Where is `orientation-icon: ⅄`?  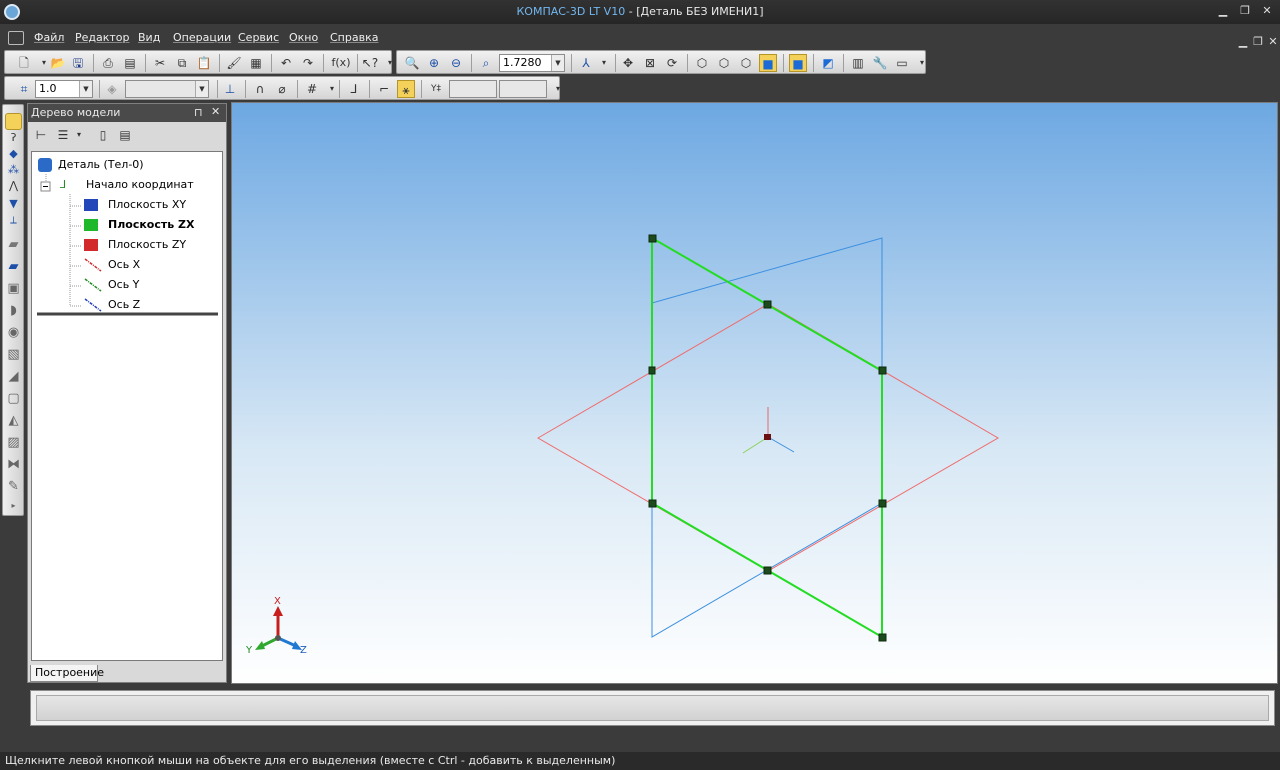
orientation-icon: ⅄ is located at coordinates (586, 63).